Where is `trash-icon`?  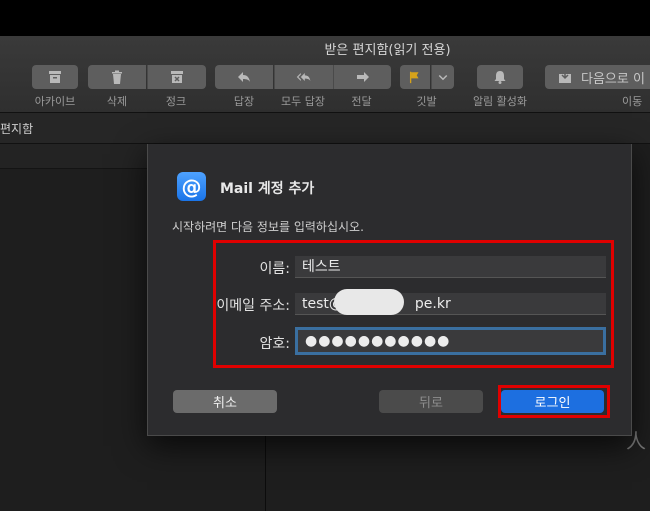 trash-icon is located at coordinates (117, 77).